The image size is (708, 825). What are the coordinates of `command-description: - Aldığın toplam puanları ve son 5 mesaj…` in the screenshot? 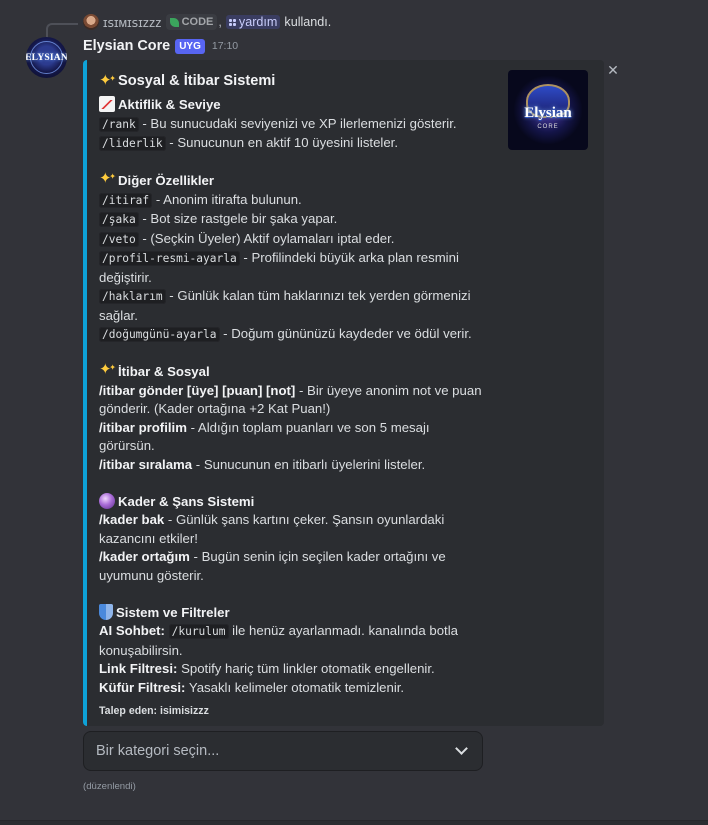 It's located at (308, 427).